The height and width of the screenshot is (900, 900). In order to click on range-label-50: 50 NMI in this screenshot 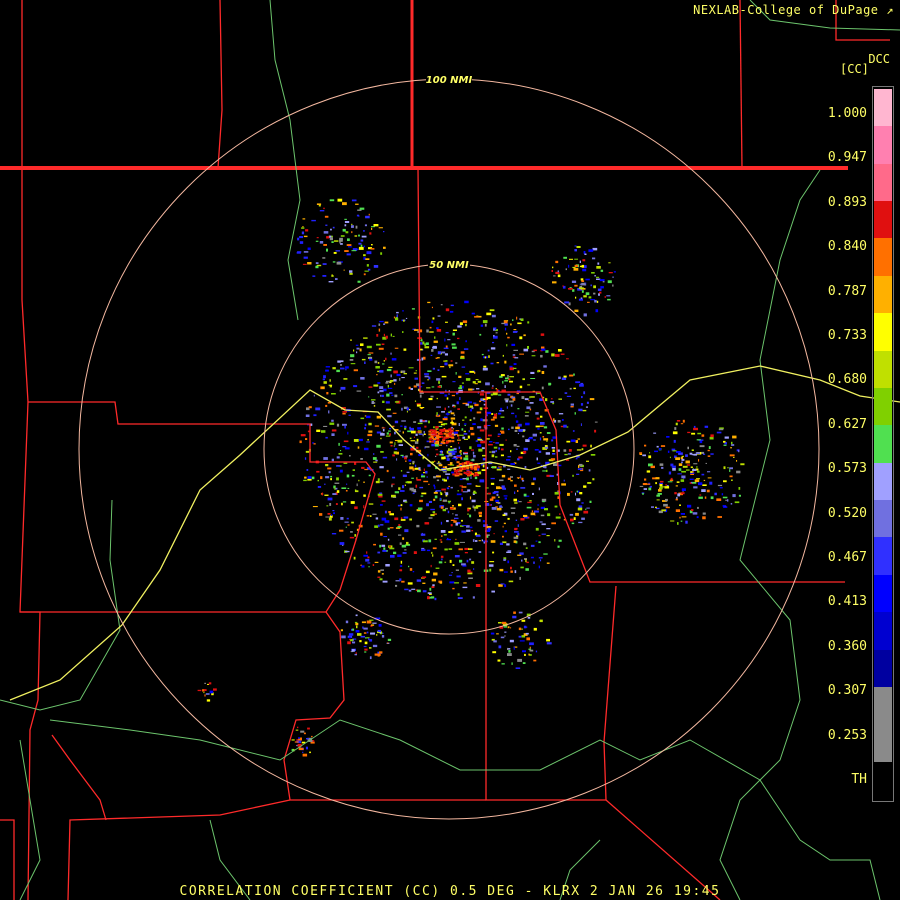, I will do `click(449, 265)`.